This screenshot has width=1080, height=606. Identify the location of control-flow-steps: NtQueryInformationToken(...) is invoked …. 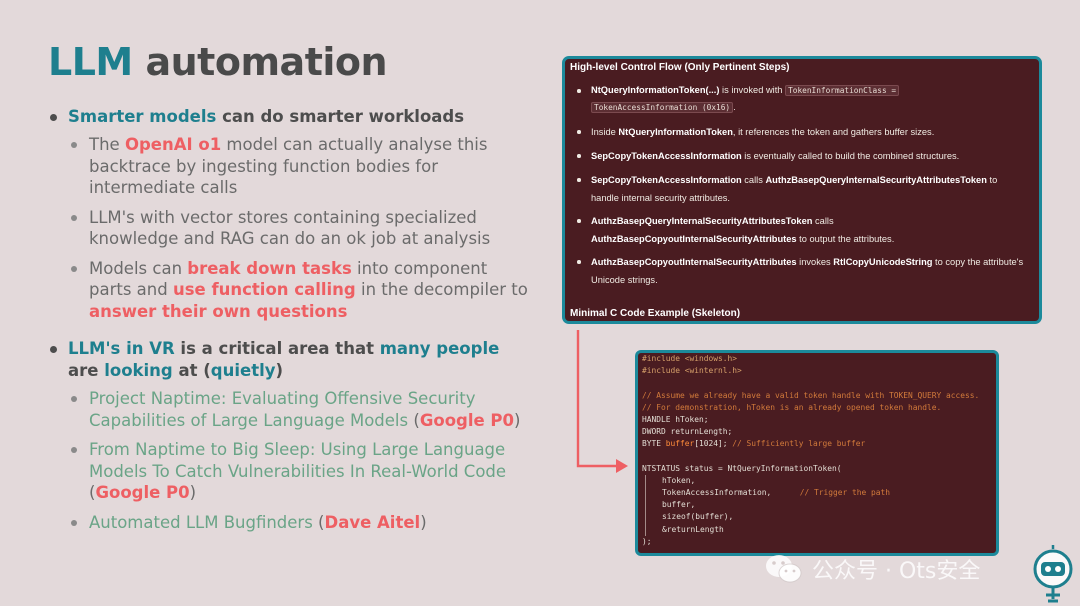
(800, 185).